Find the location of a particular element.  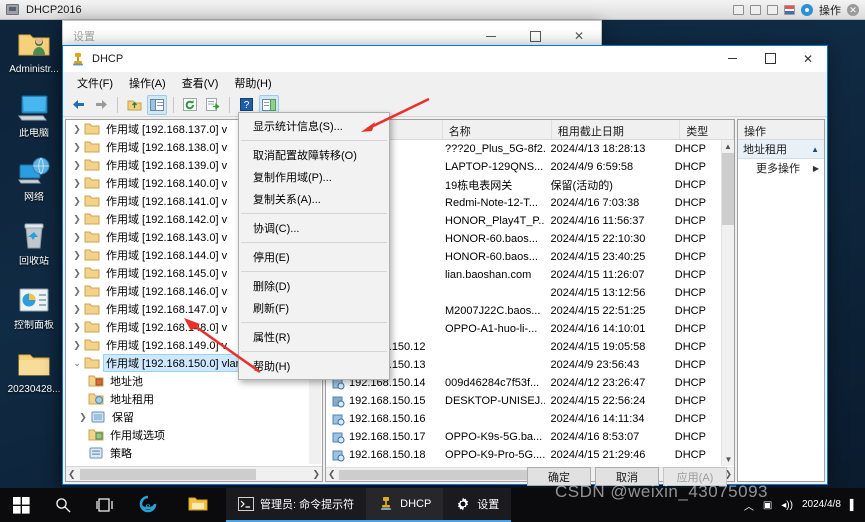

apply-button: 应用(A) is located at coordinates (695, 476).